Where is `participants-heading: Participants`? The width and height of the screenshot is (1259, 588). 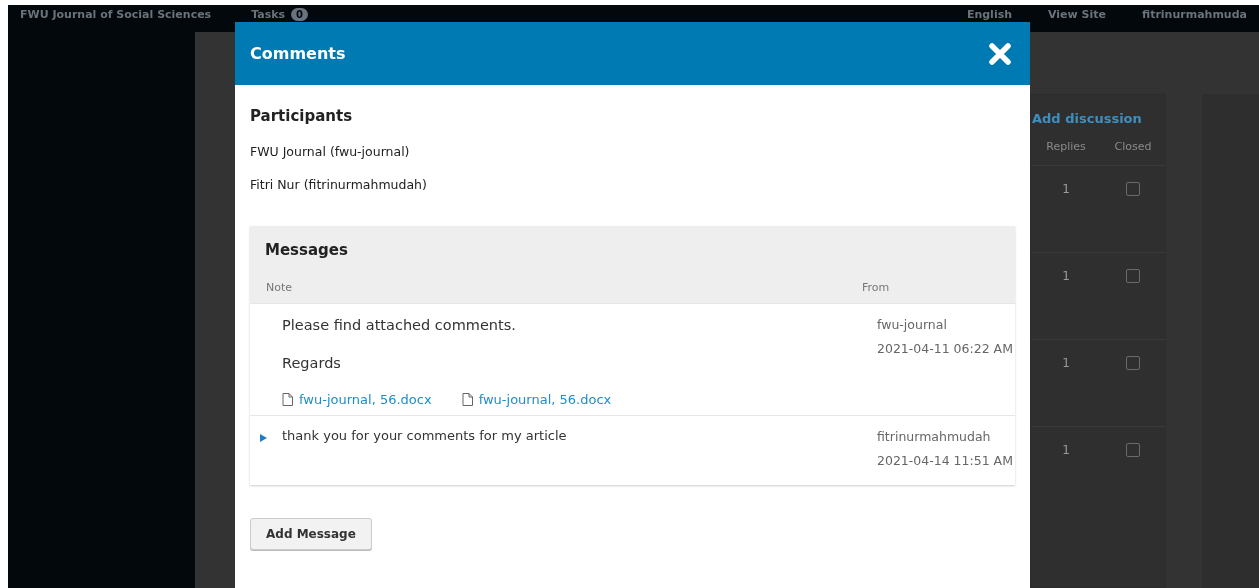
participants-heading: Participants is located at coordinates (302, 116).